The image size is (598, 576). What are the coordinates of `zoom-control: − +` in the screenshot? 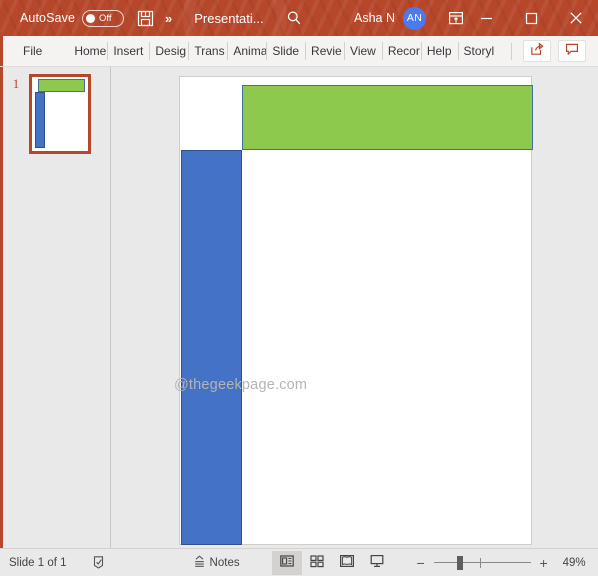 It's located at (482, 563).